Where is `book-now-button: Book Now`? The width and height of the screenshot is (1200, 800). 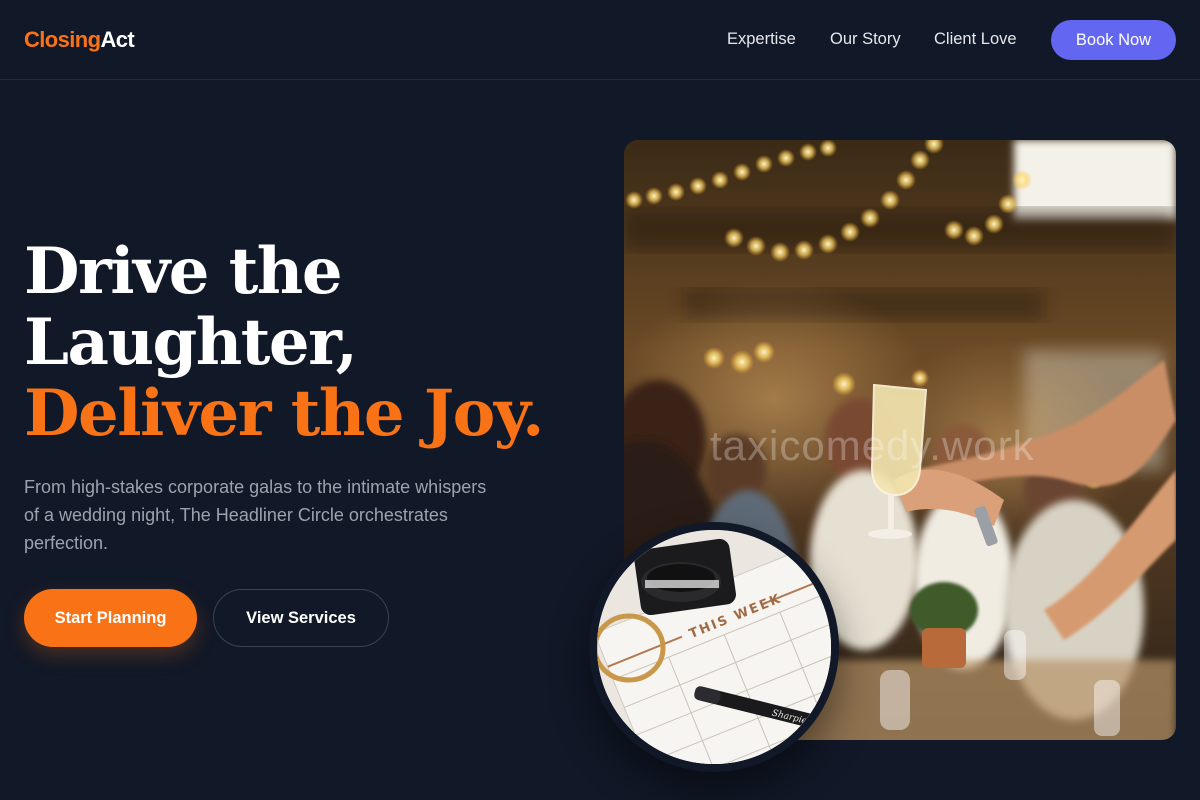
book-now-button: Book Now is located at coordinates (1113, 40).